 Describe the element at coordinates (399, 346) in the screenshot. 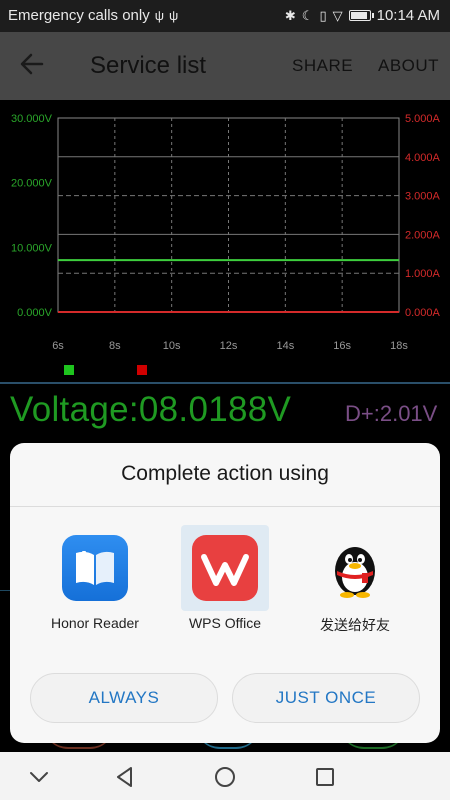

I see `x-tick-label: 18s` at that location.